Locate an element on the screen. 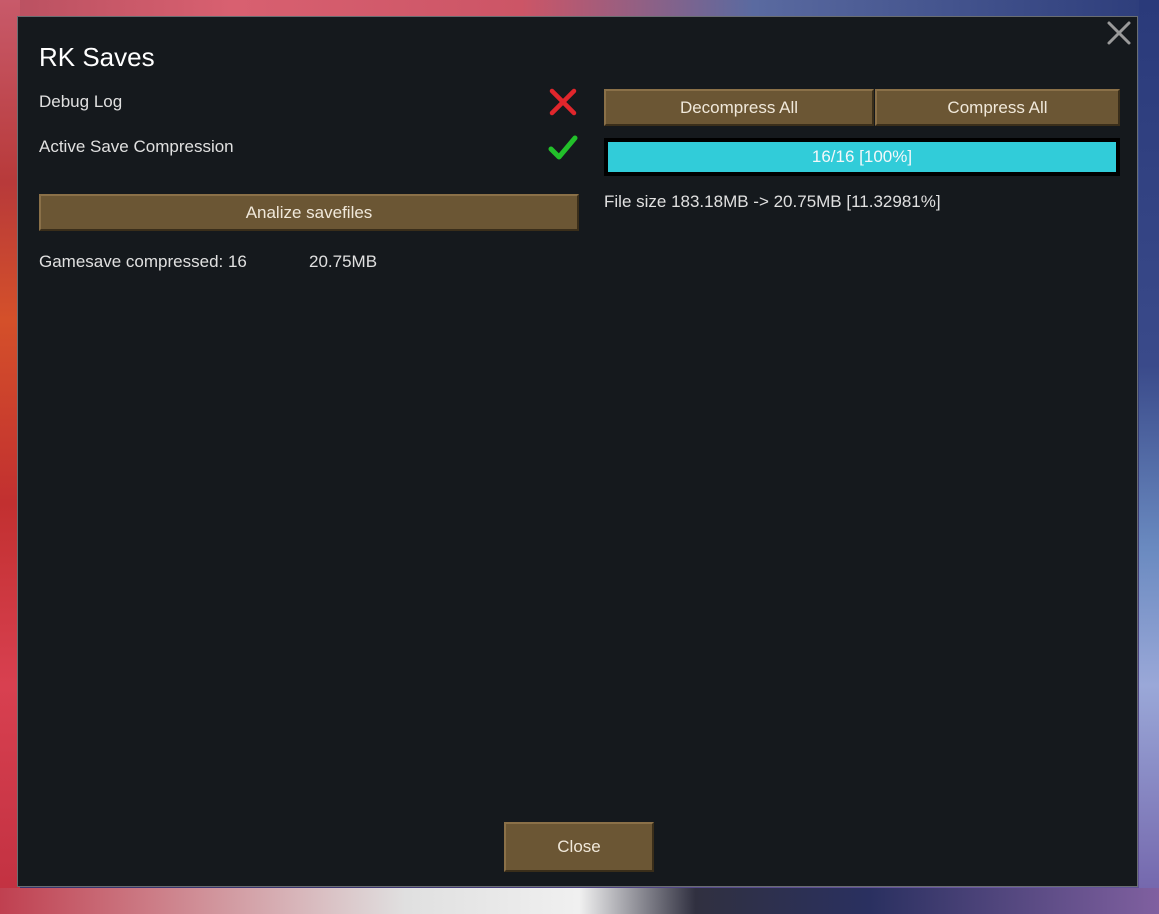  compression-progress-bar: 16/16 [100%] is located at coordinates (862, 157).